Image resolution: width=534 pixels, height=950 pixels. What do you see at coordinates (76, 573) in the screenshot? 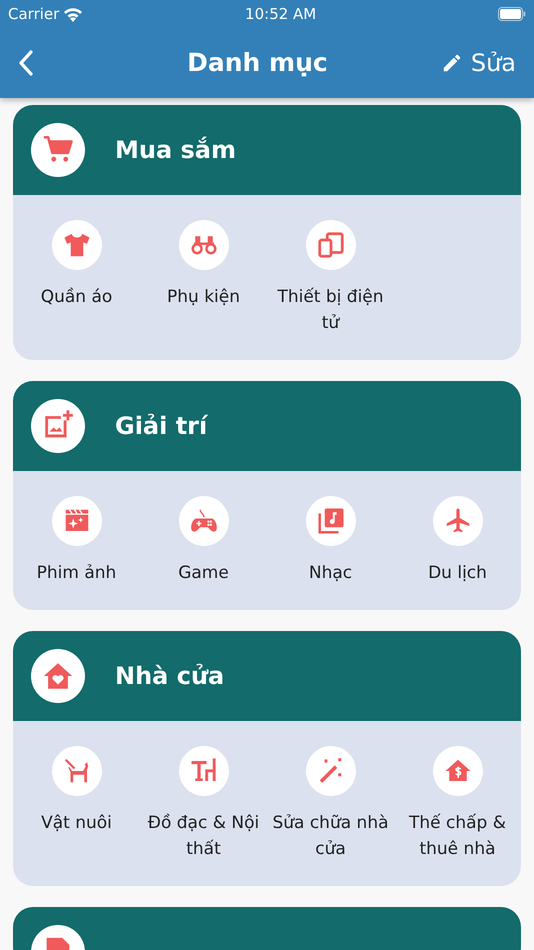
I see `category-item: Phim ảnh` at bounding box center [76, 573].